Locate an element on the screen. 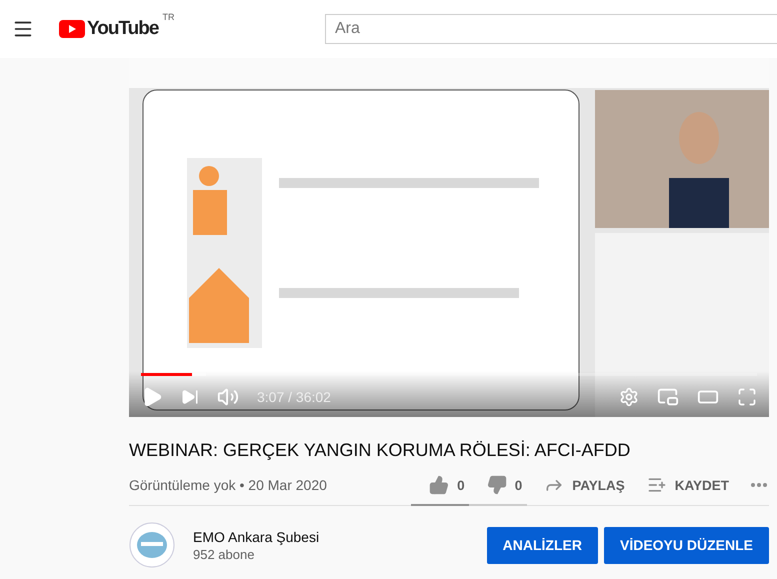 The height and width of the screenshot is (579, 777). search-field: Ara is located at coordinates (551, 29).